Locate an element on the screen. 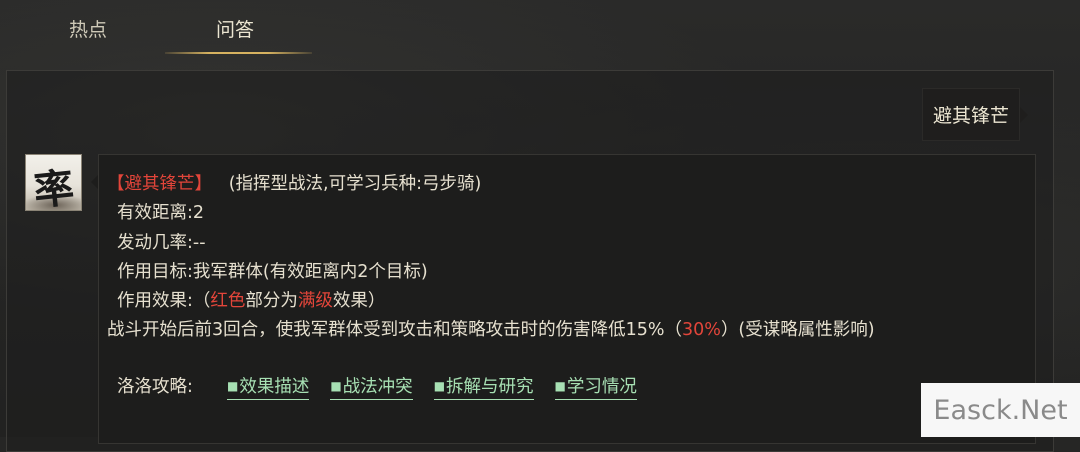  description-suffix: ）(受谋略属性影响) is located at coordinates (797, 330).